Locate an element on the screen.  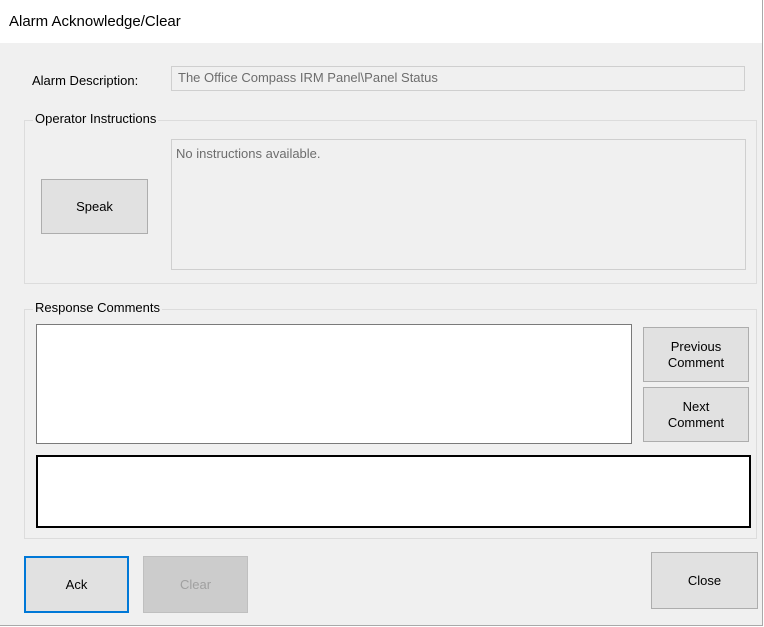
comment-entry-field is located at coordinates (393, 491).